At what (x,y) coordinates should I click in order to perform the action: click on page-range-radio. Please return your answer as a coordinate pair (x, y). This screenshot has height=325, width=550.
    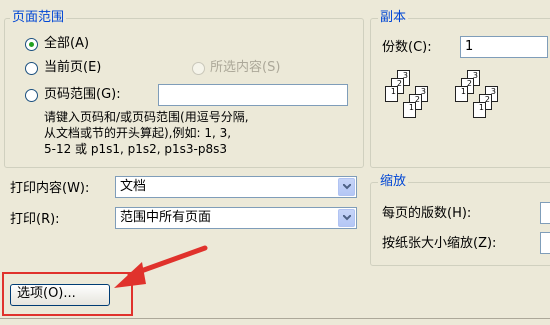
    Looking at the image, I should click on (31, 95).